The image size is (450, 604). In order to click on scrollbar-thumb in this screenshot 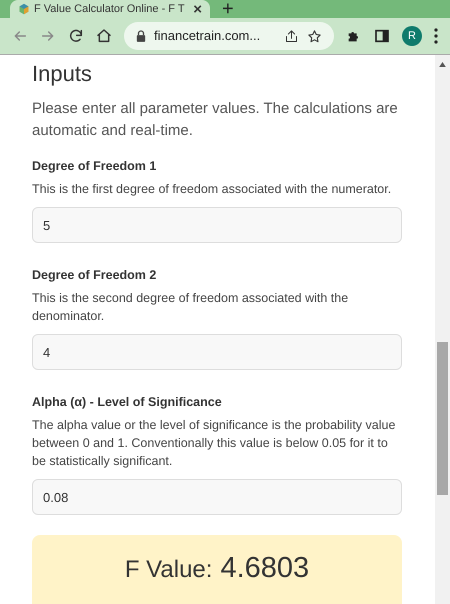, I will do `click(442, 418)`.